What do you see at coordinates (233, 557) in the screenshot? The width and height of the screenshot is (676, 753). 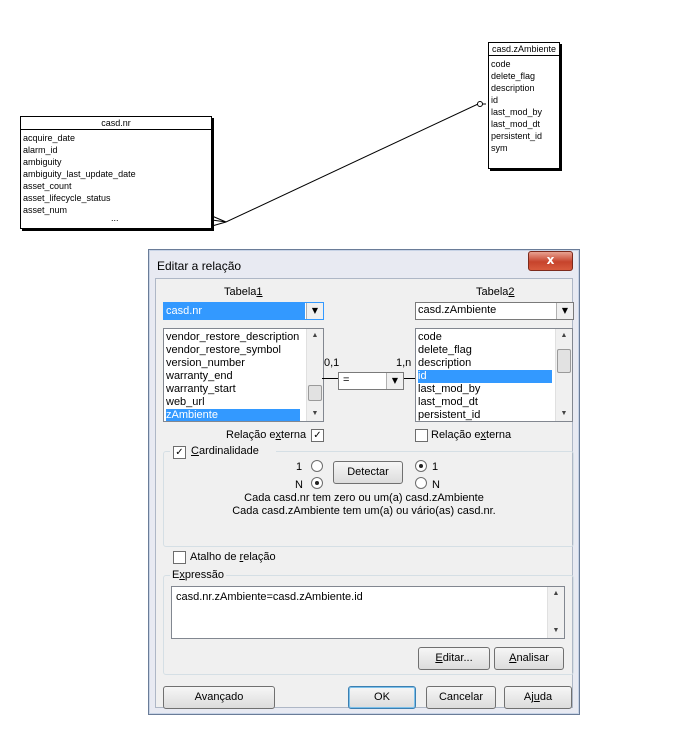 I see `shortcut-label: Atalho de relação` at bounding box center [233, 557].